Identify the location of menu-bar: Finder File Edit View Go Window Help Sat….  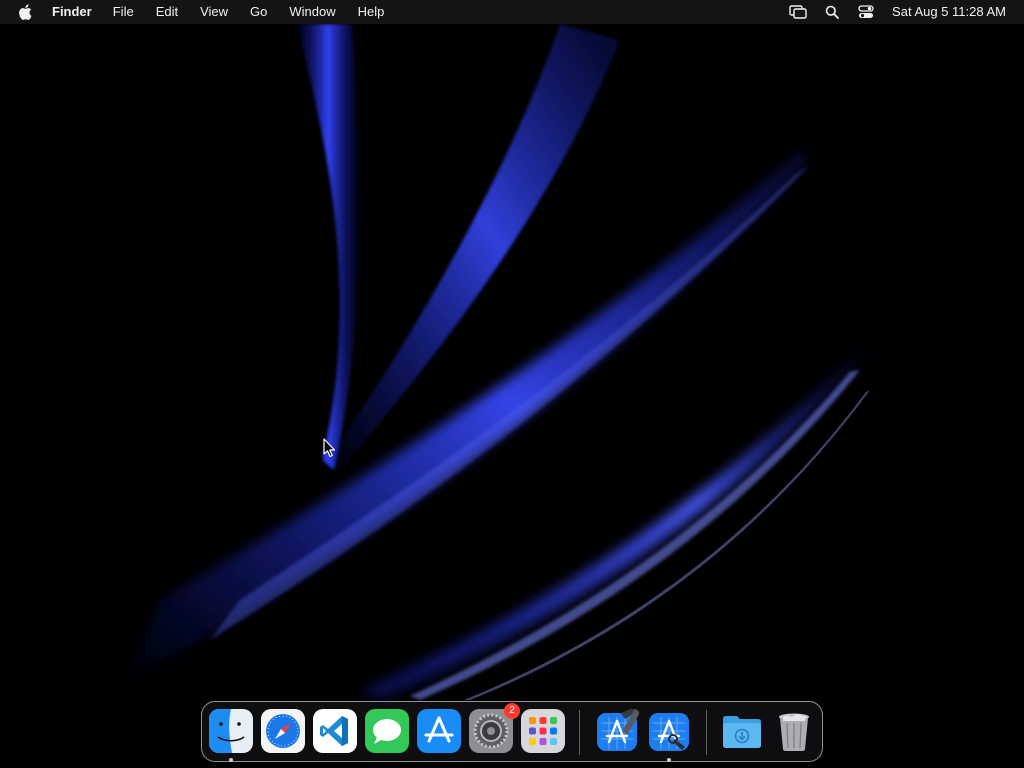
(512, 12).